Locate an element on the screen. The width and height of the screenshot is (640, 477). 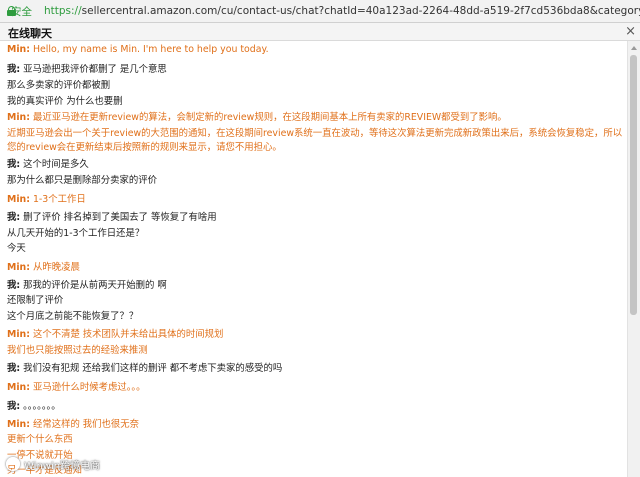
chat-message: 我: 那我的评价是从前两天开始删的 啊 is located at coordinates (87, 285).